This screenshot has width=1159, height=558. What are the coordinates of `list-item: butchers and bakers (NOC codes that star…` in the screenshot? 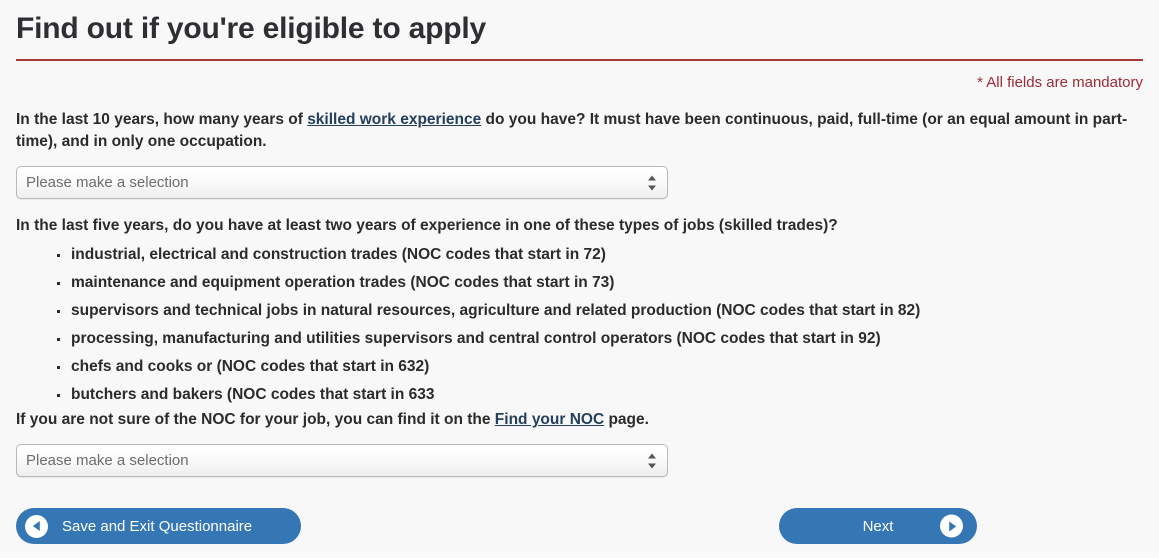 It's located at (579, 395).